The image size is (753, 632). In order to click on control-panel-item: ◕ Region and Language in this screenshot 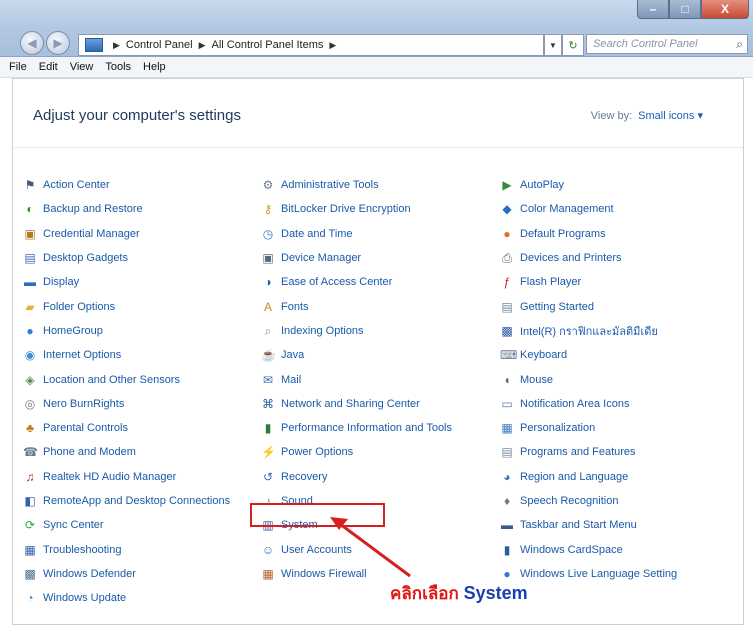, I will do `click(588, 477)`.